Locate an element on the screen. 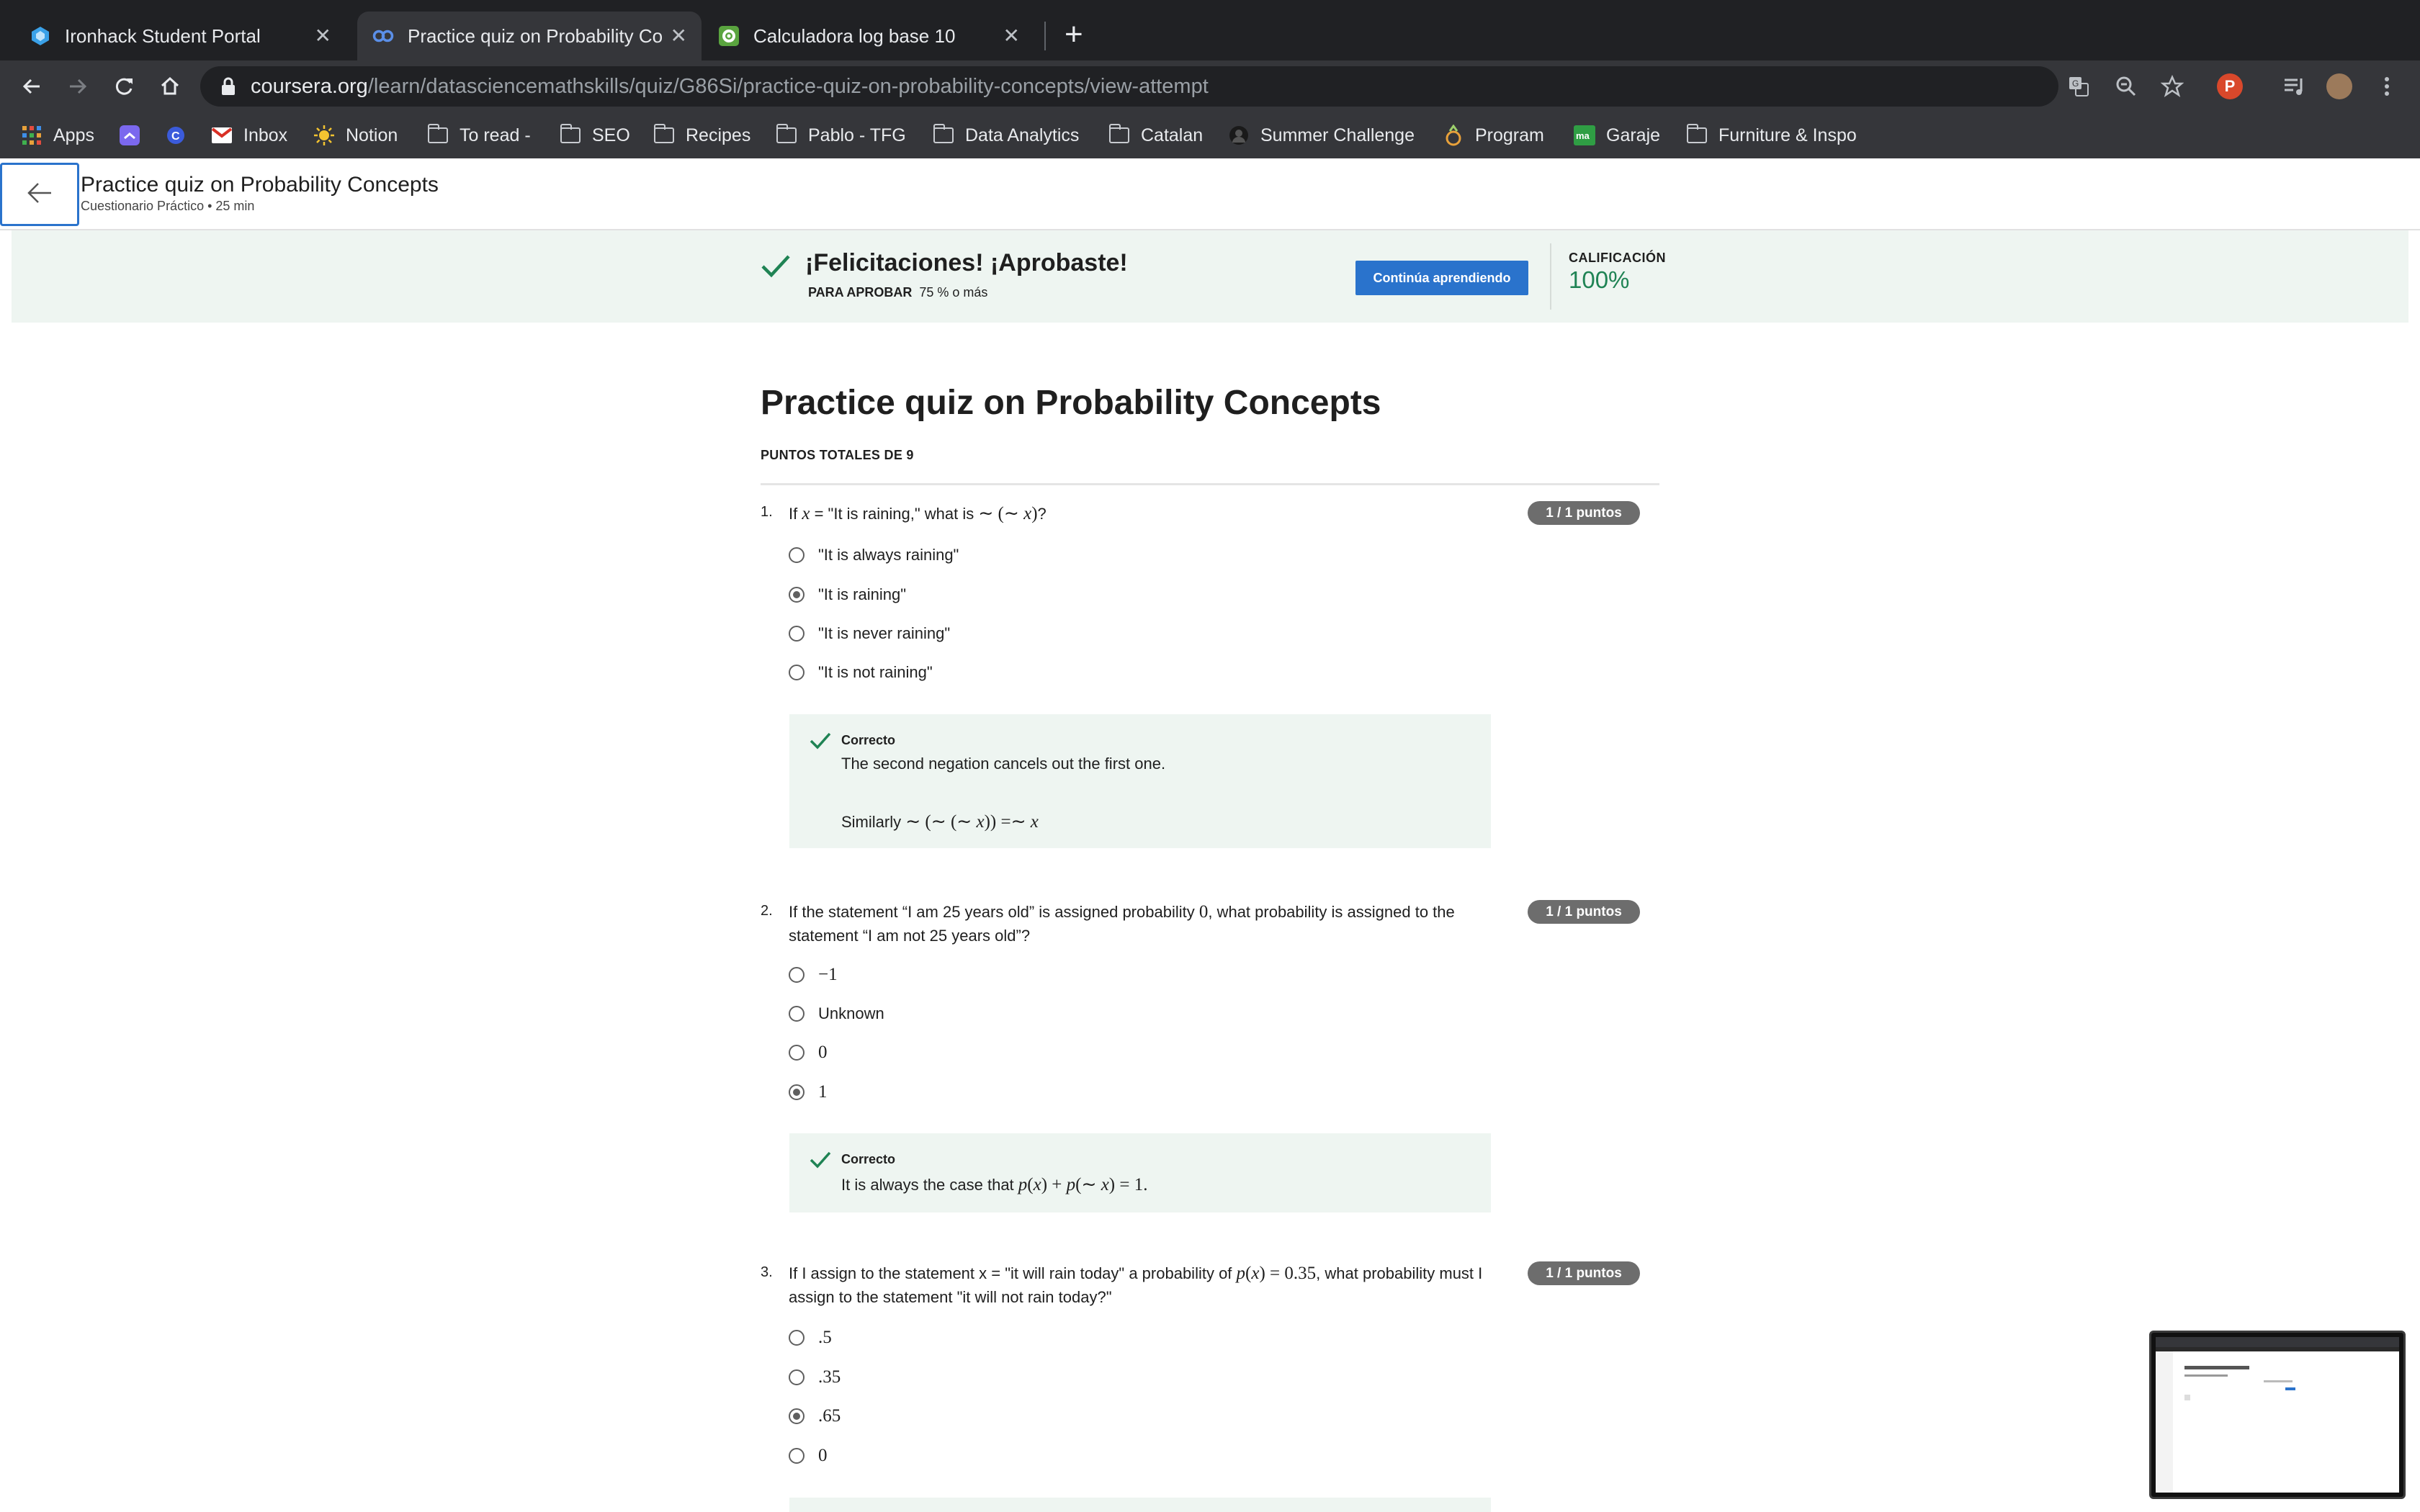 Image resolution: width=2420 pixels, height=1512 pixels. congrats-heading: ¡Felicitaciones! ¡Aprobaste! is located at coordinates (966, 262).